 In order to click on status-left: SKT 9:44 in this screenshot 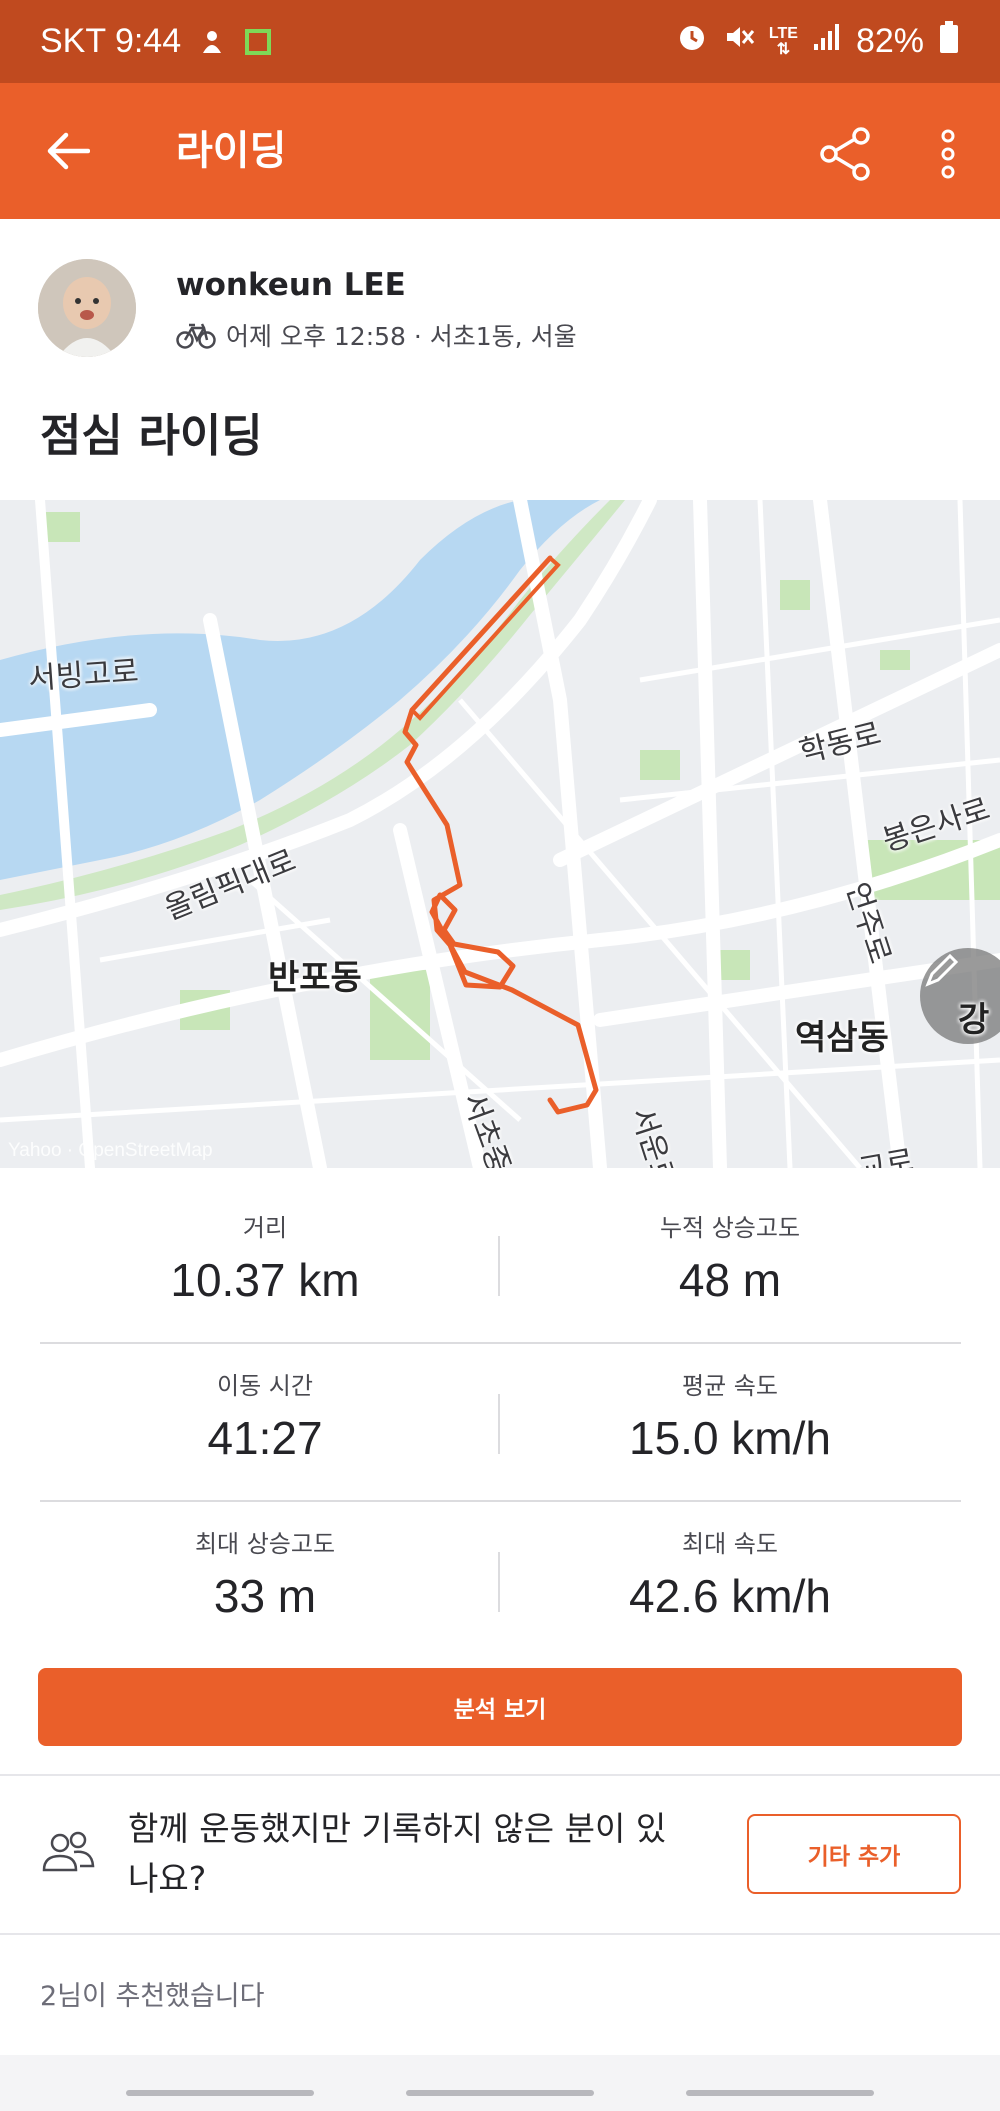, I will do `click(156, 41)`.